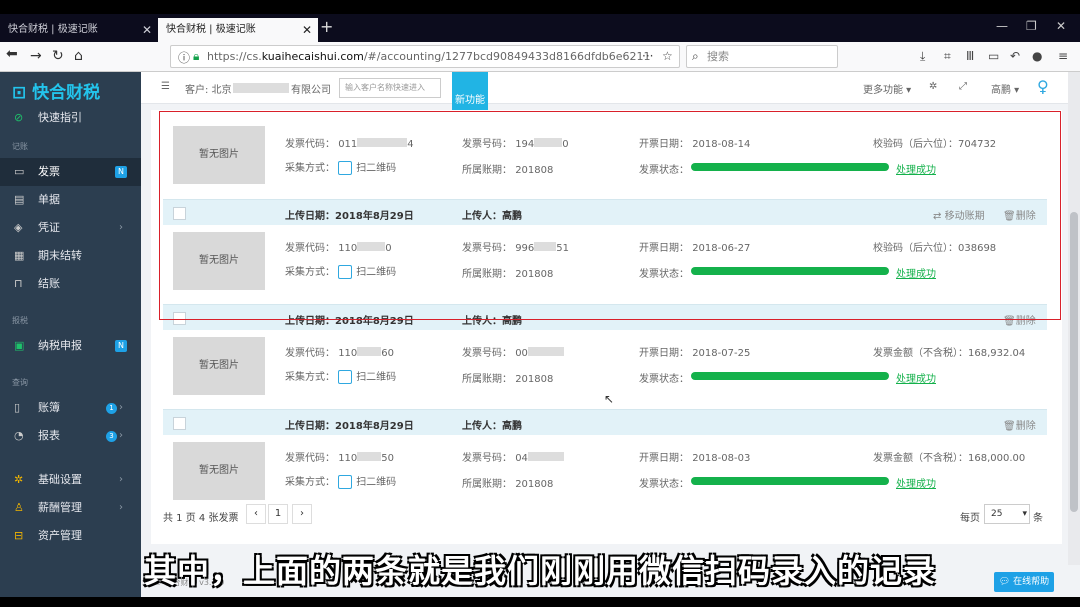 This screenshot has height=607, width=1080. Describe the element at coordinates (345, 377) in the screenshot. I see `qr-scan-icon` at that location.